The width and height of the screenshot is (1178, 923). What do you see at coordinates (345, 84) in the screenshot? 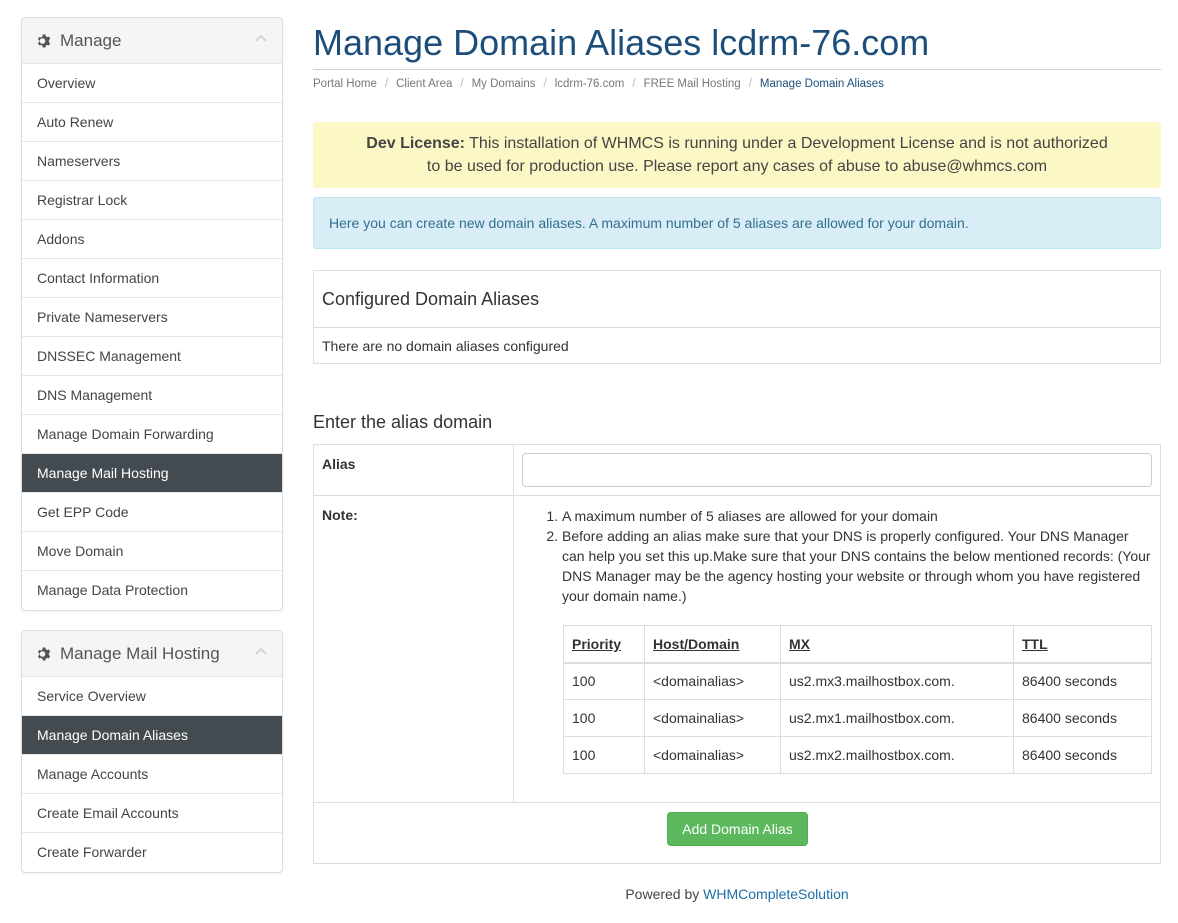
I see `breadcrumb-portal-home: Portal Home` at bounding box center [345, 84].